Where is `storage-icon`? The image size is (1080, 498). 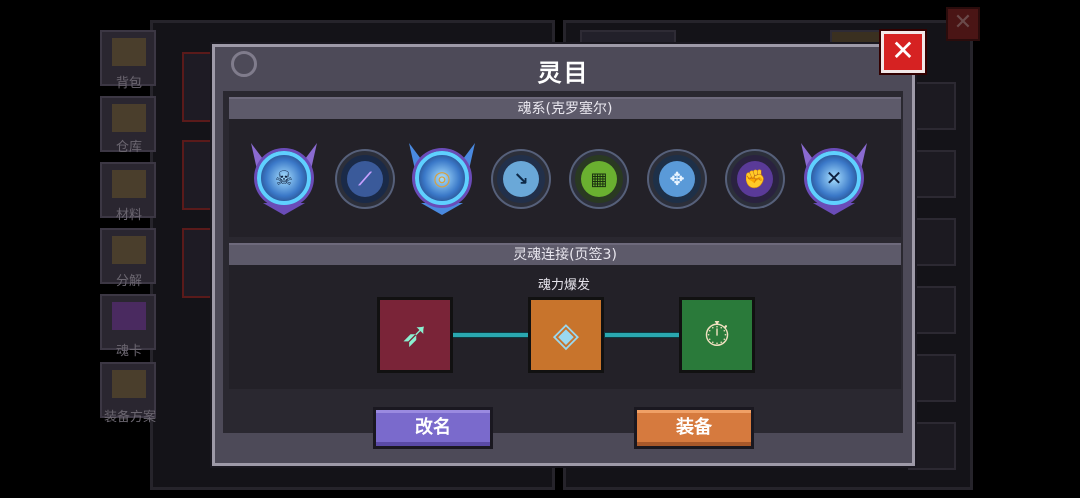
storage-icon is located at coordinates (129, 118).